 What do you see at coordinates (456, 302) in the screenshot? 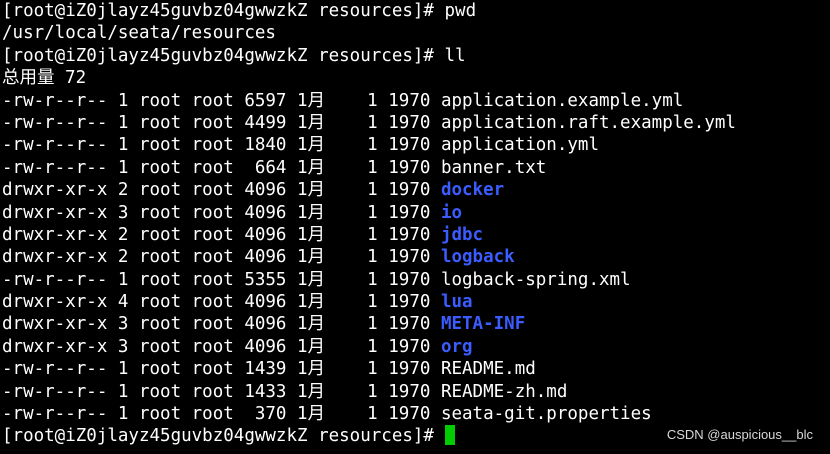
I see `directory-name: lua` at bounding box center [456, 302].